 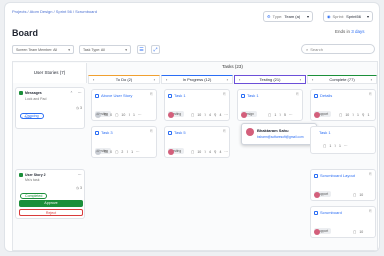 I want to click on page-title: Board, so click(x=25, y=33).